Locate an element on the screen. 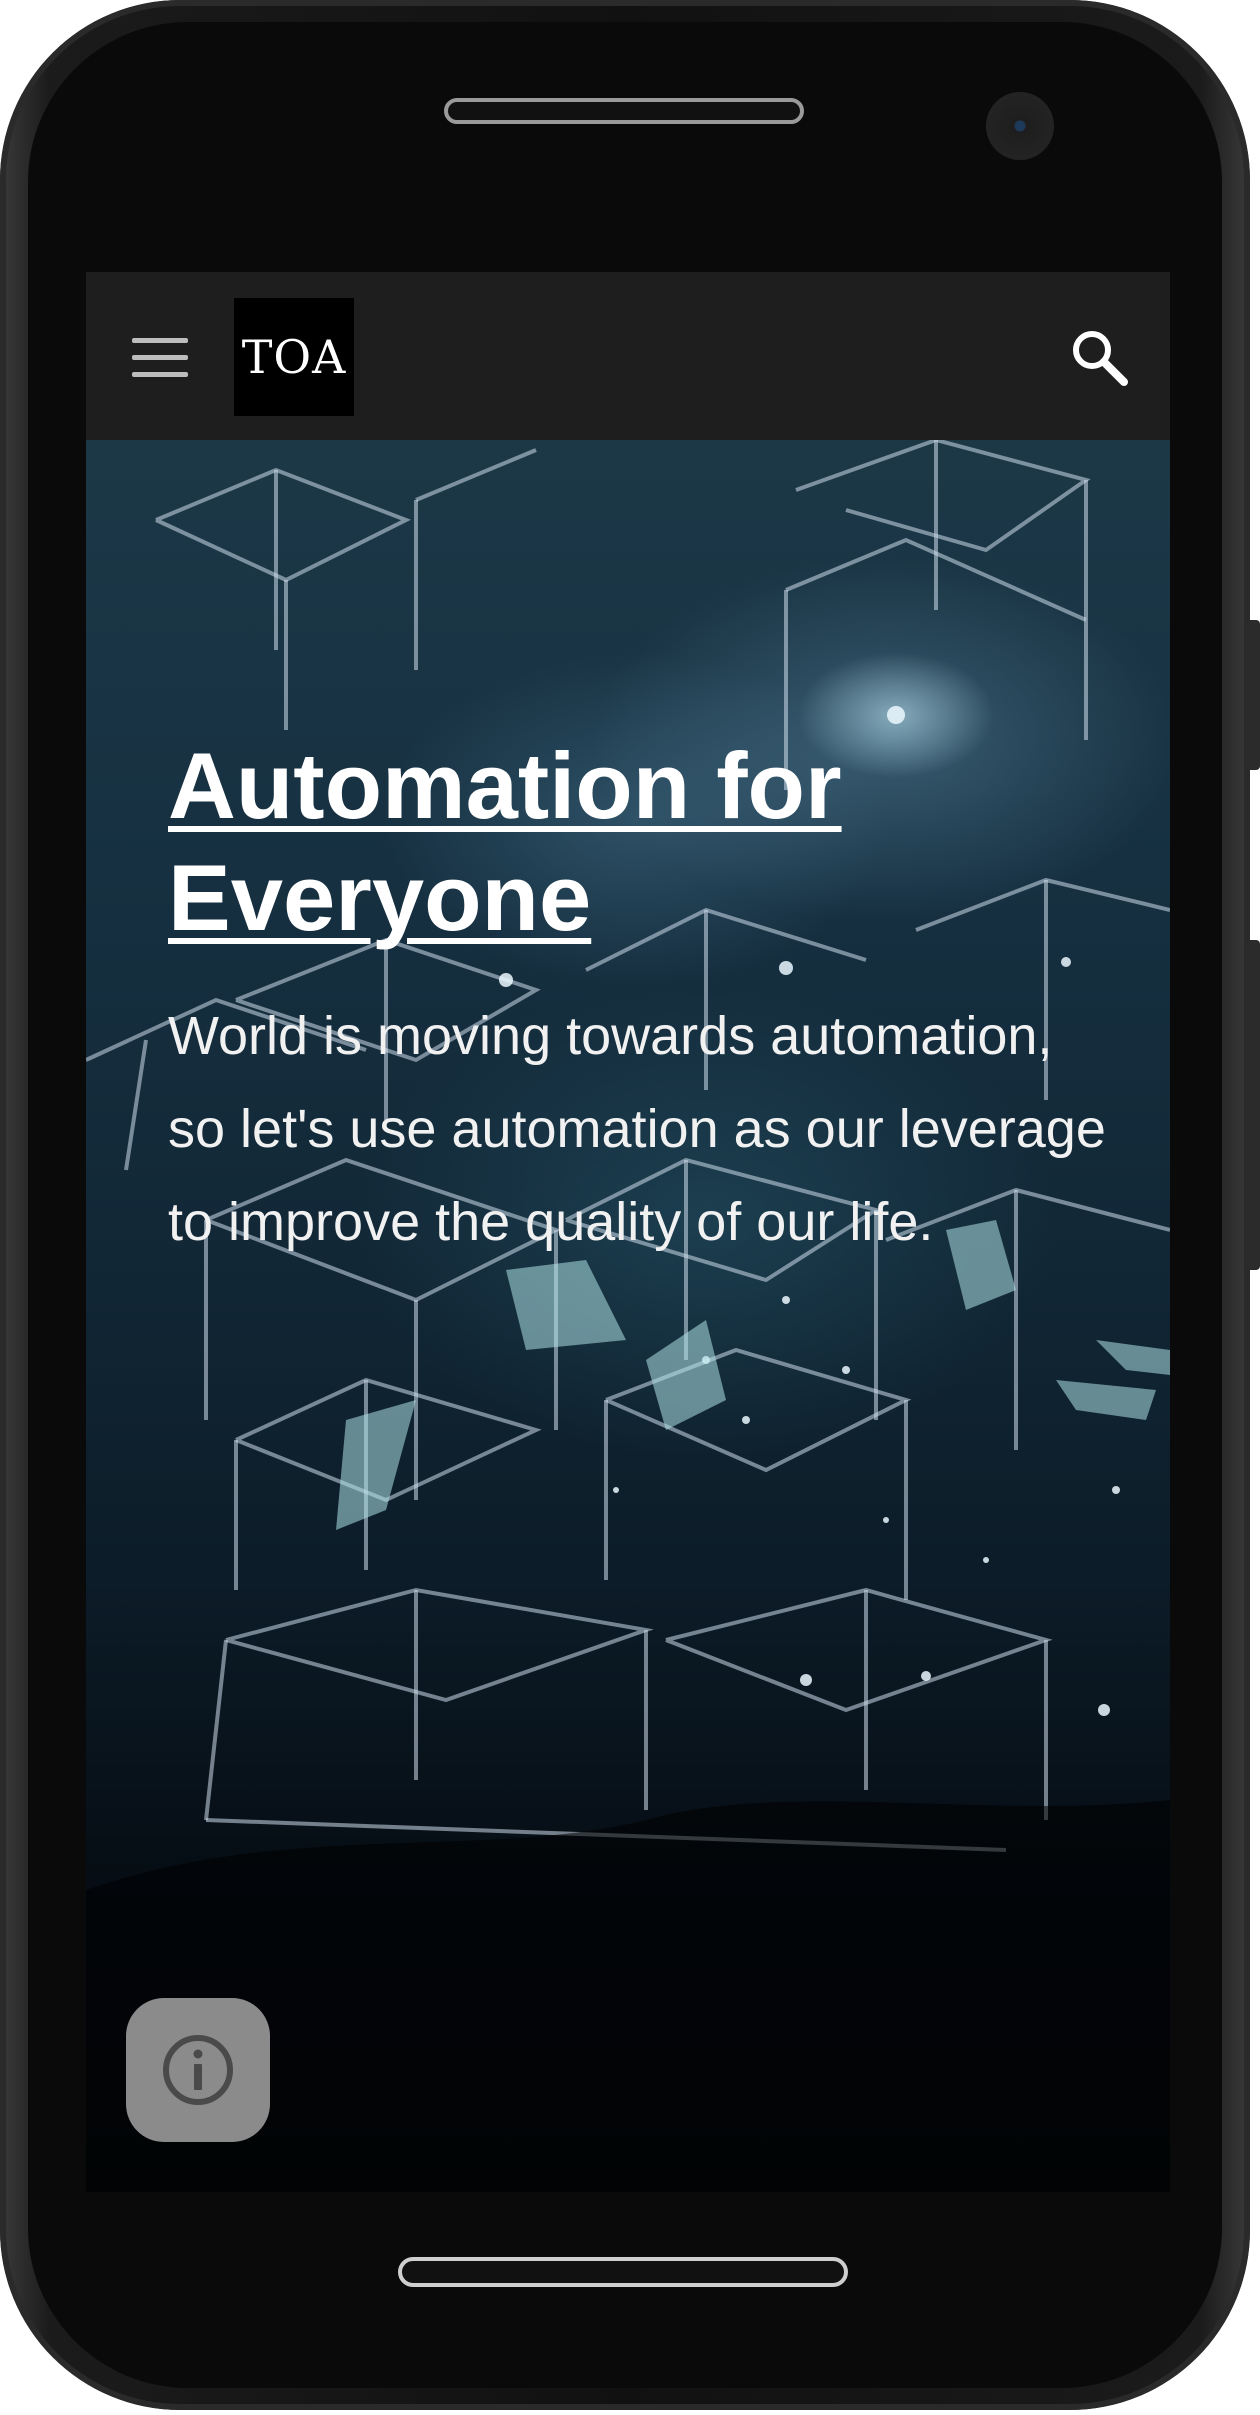 The height and width of the screenshot is (2415, 1260). search-icon is located at coordinates (1100, 358).